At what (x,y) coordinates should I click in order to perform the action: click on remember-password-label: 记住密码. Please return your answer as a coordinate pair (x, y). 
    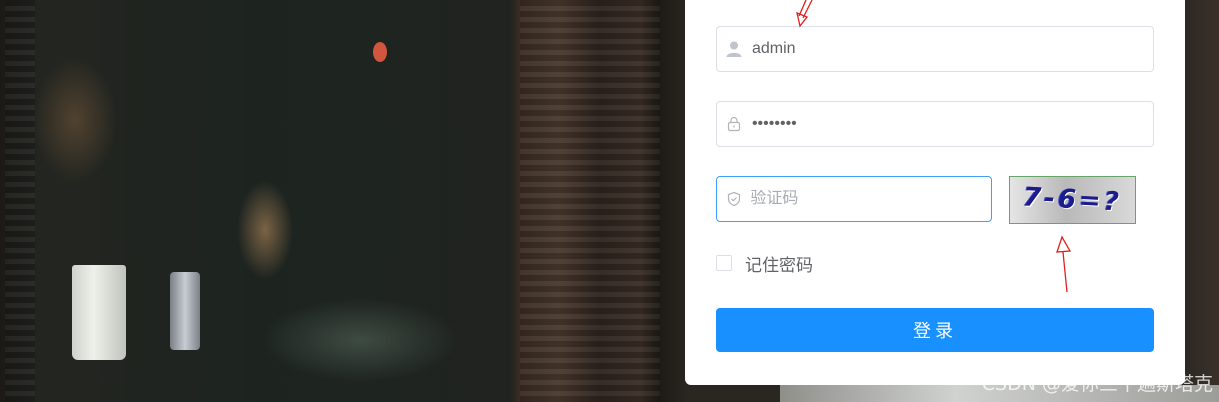
    Looking at the image, I should click on (779, 265).